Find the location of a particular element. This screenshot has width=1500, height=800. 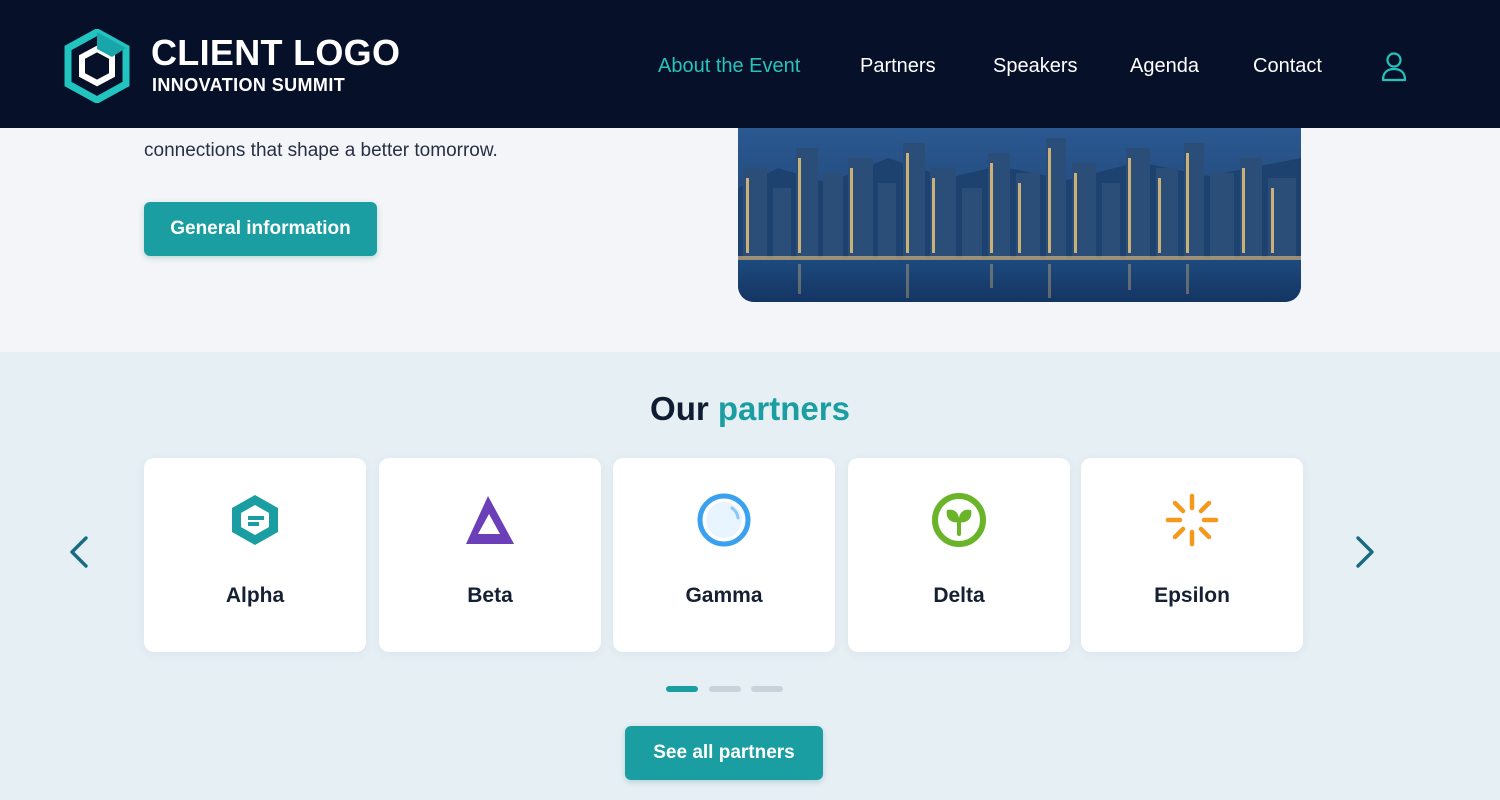

nav-speakers: Speakers is located at coordinates (1035, 66).